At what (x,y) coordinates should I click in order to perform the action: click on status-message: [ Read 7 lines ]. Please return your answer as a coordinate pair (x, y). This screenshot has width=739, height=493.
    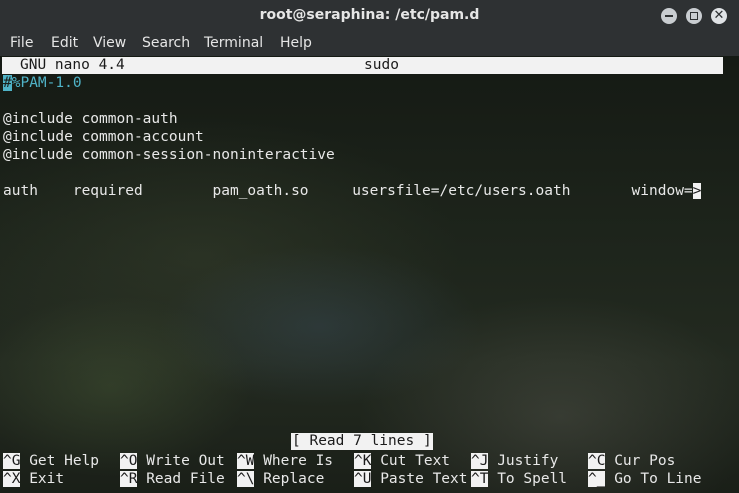
    Looking at the image, I should click on (362, 441).